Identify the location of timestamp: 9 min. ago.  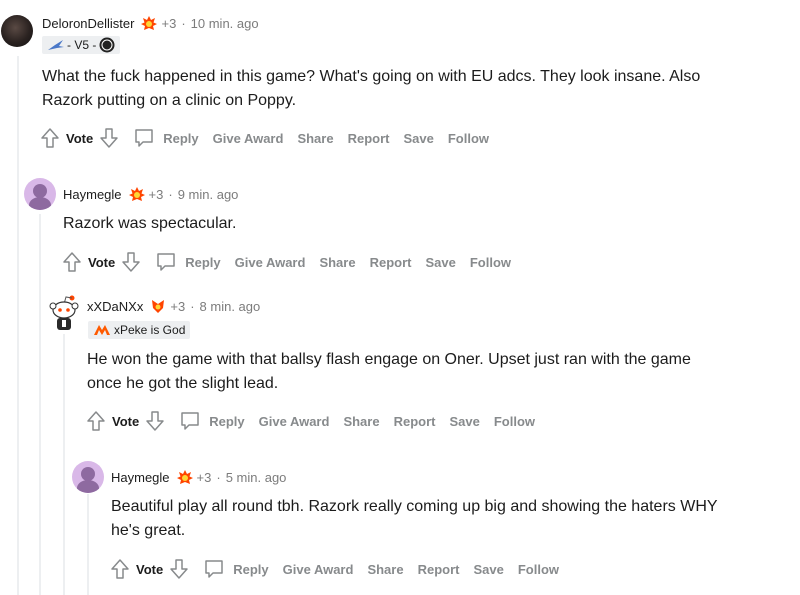
(208, 194).